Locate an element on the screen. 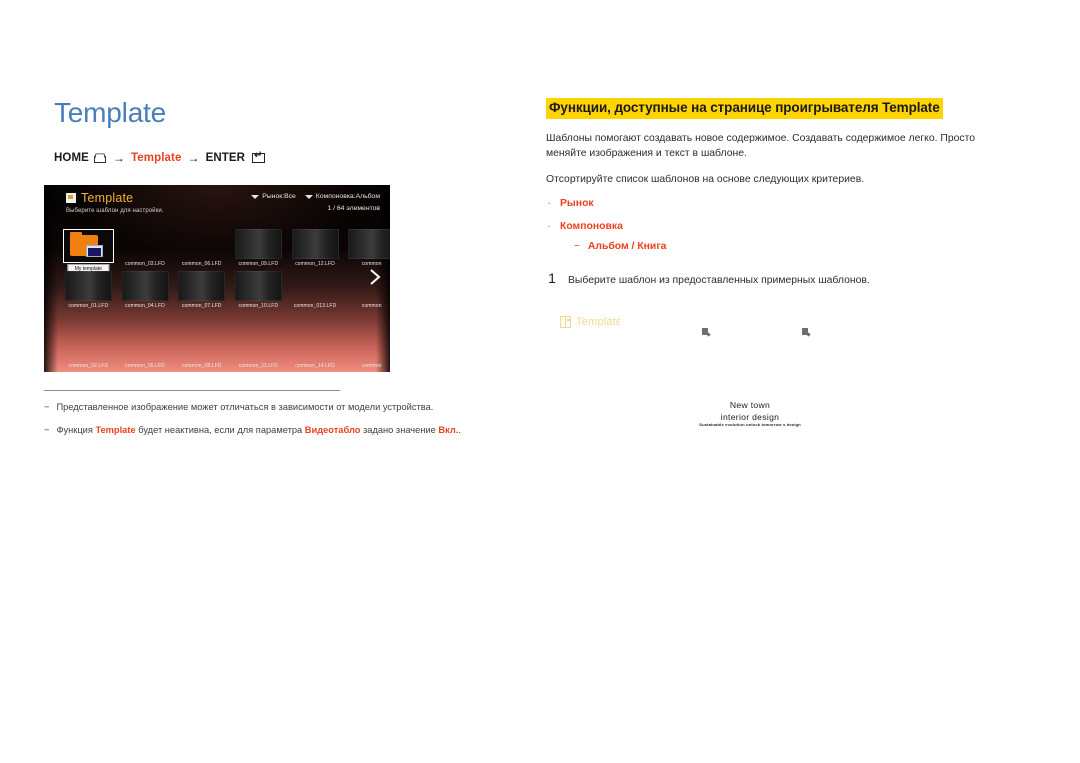  step-number: 1 is located at coordinates (552, 278).